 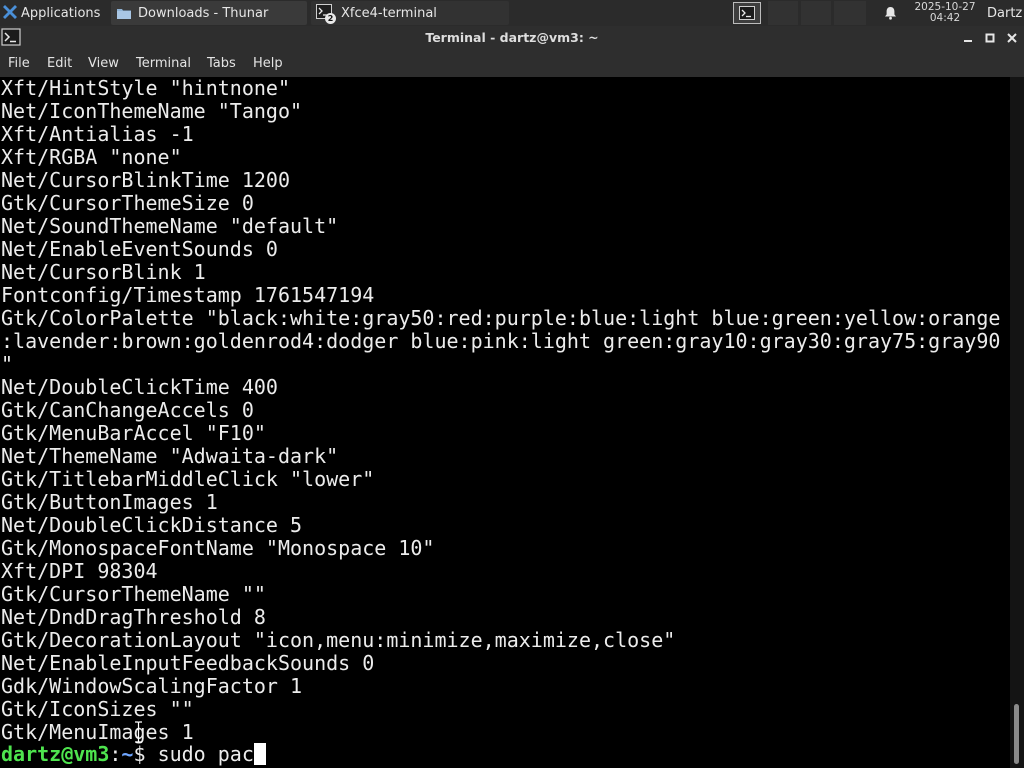 What do you see at coordinates (188, 295) in the screenshot?
I see `terminal-line: Fontconfig/Timestamp 1761547194` at bounding box center [188, 295].